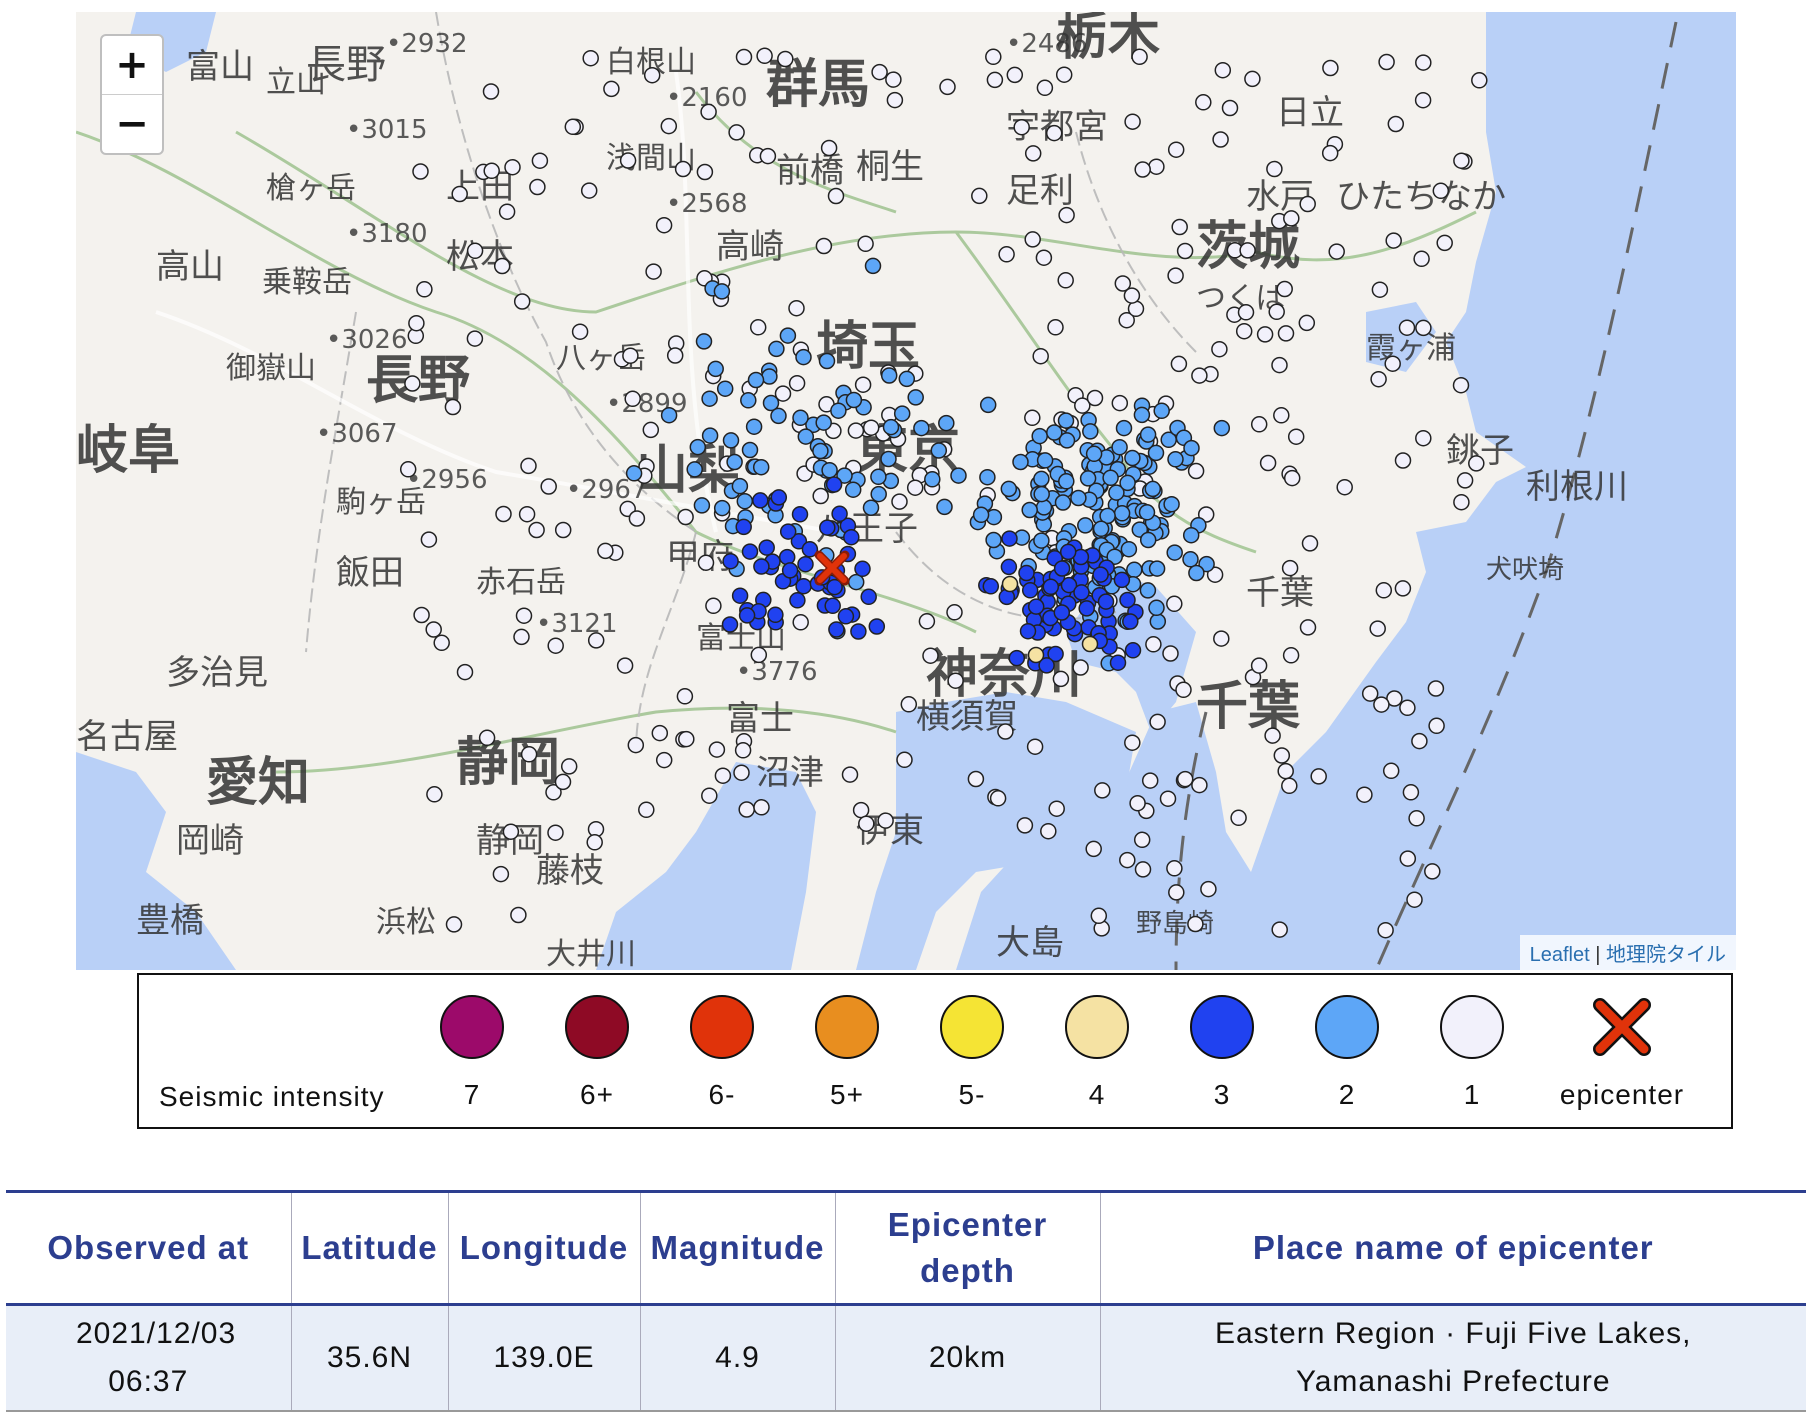  Describe the element at coordinates (132, 123) in the screenshot. I see `zoom-out-button: −` at that location.